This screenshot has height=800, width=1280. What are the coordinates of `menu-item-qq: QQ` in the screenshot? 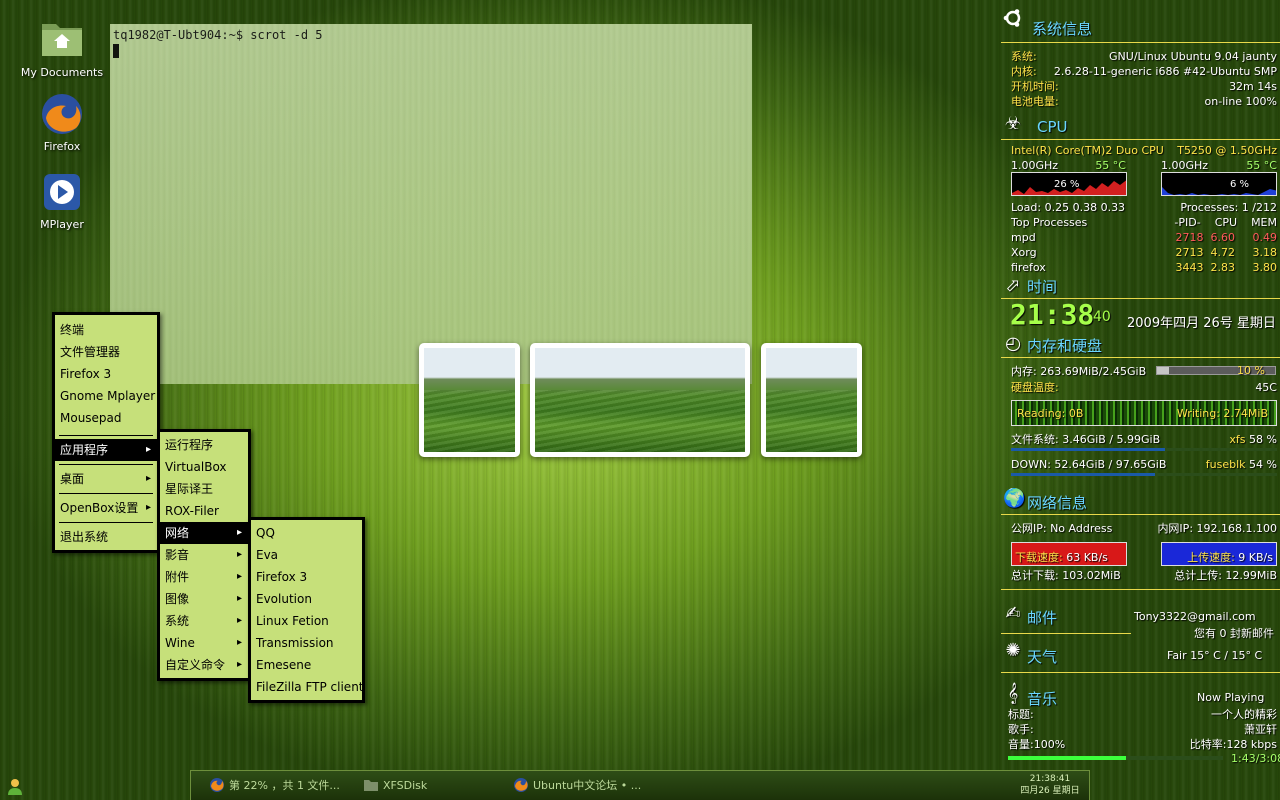 It's located at (306, 533).